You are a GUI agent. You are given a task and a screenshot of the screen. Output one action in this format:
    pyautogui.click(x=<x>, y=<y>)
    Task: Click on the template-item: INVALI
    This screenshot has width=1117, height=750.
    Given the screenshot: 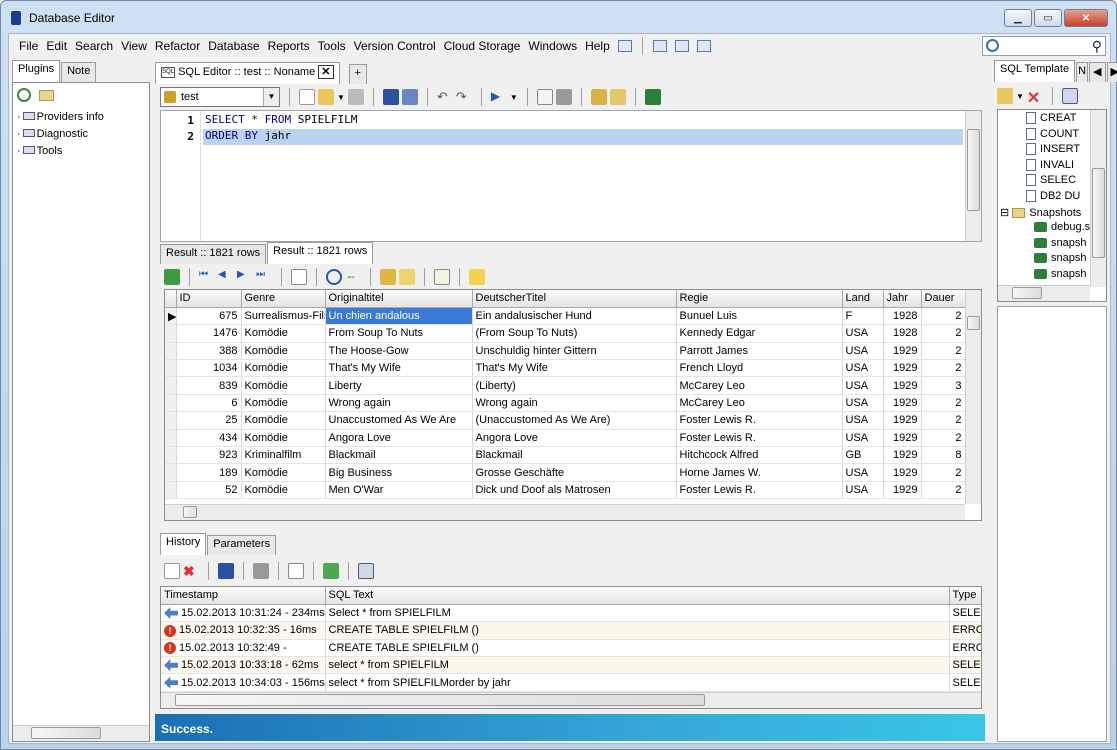 What is the action you would take?
    pyautogui.click(x=1050, y=165)
    